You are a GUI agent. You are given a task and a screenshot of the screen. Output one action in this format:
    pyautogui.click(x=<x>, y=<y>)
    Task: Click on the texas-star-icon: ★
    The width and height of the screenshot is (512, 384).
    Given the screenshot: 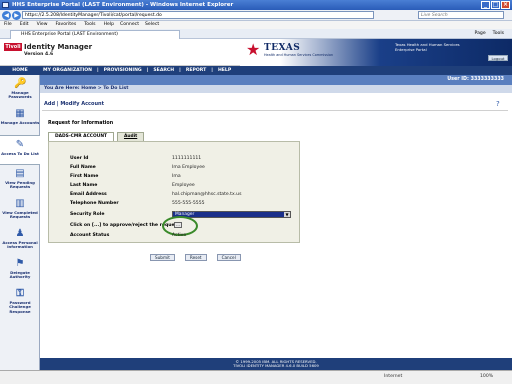 What is the action you would take?
    pyautogui.click(x=253, y=49)
    